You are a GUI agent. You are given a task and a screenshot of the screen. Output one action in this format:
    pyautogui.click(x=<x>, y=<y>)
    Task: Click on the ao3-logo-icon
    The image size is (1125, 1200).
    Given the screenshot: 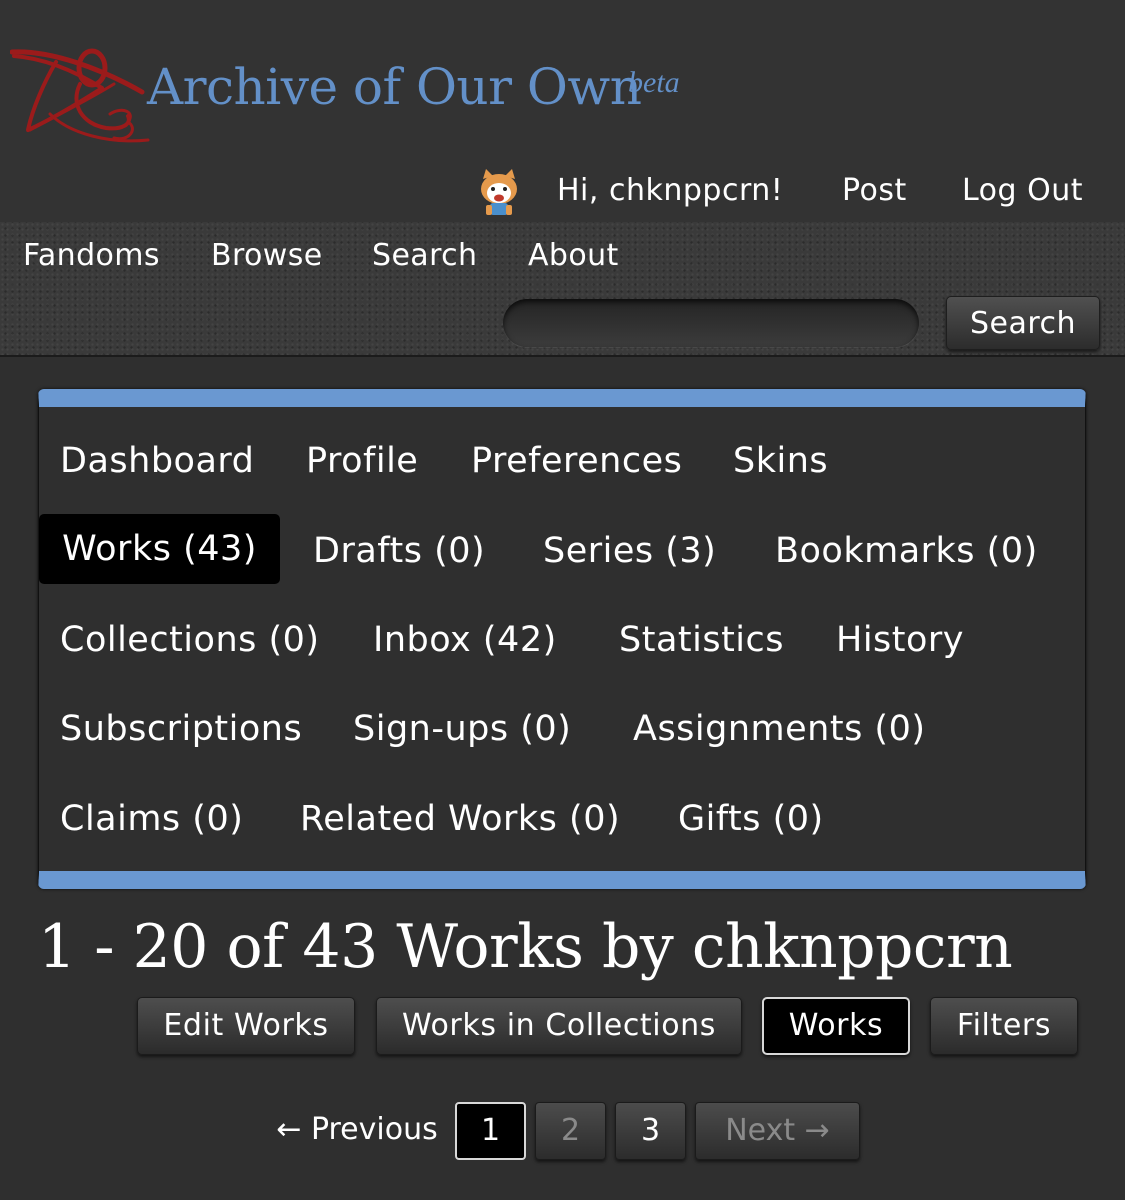 What is the action you would take?
    pyautogui.click(x=80, y=96)
    